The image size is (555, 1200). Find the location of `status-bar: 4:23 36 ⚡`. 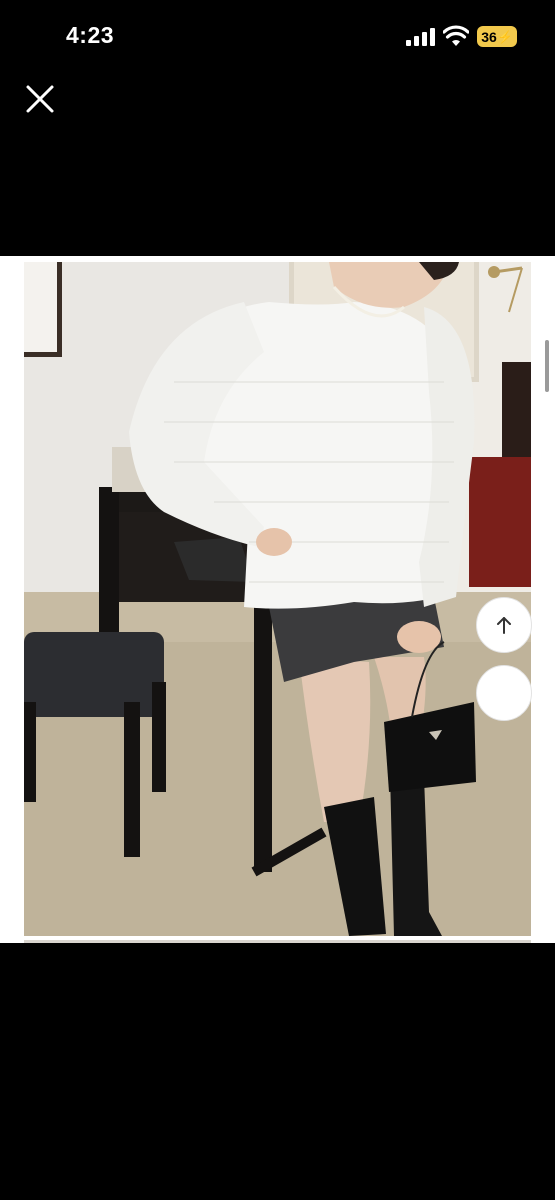

status-bar: 4:23 36 ⚡ is located at coordinates (277, 37).